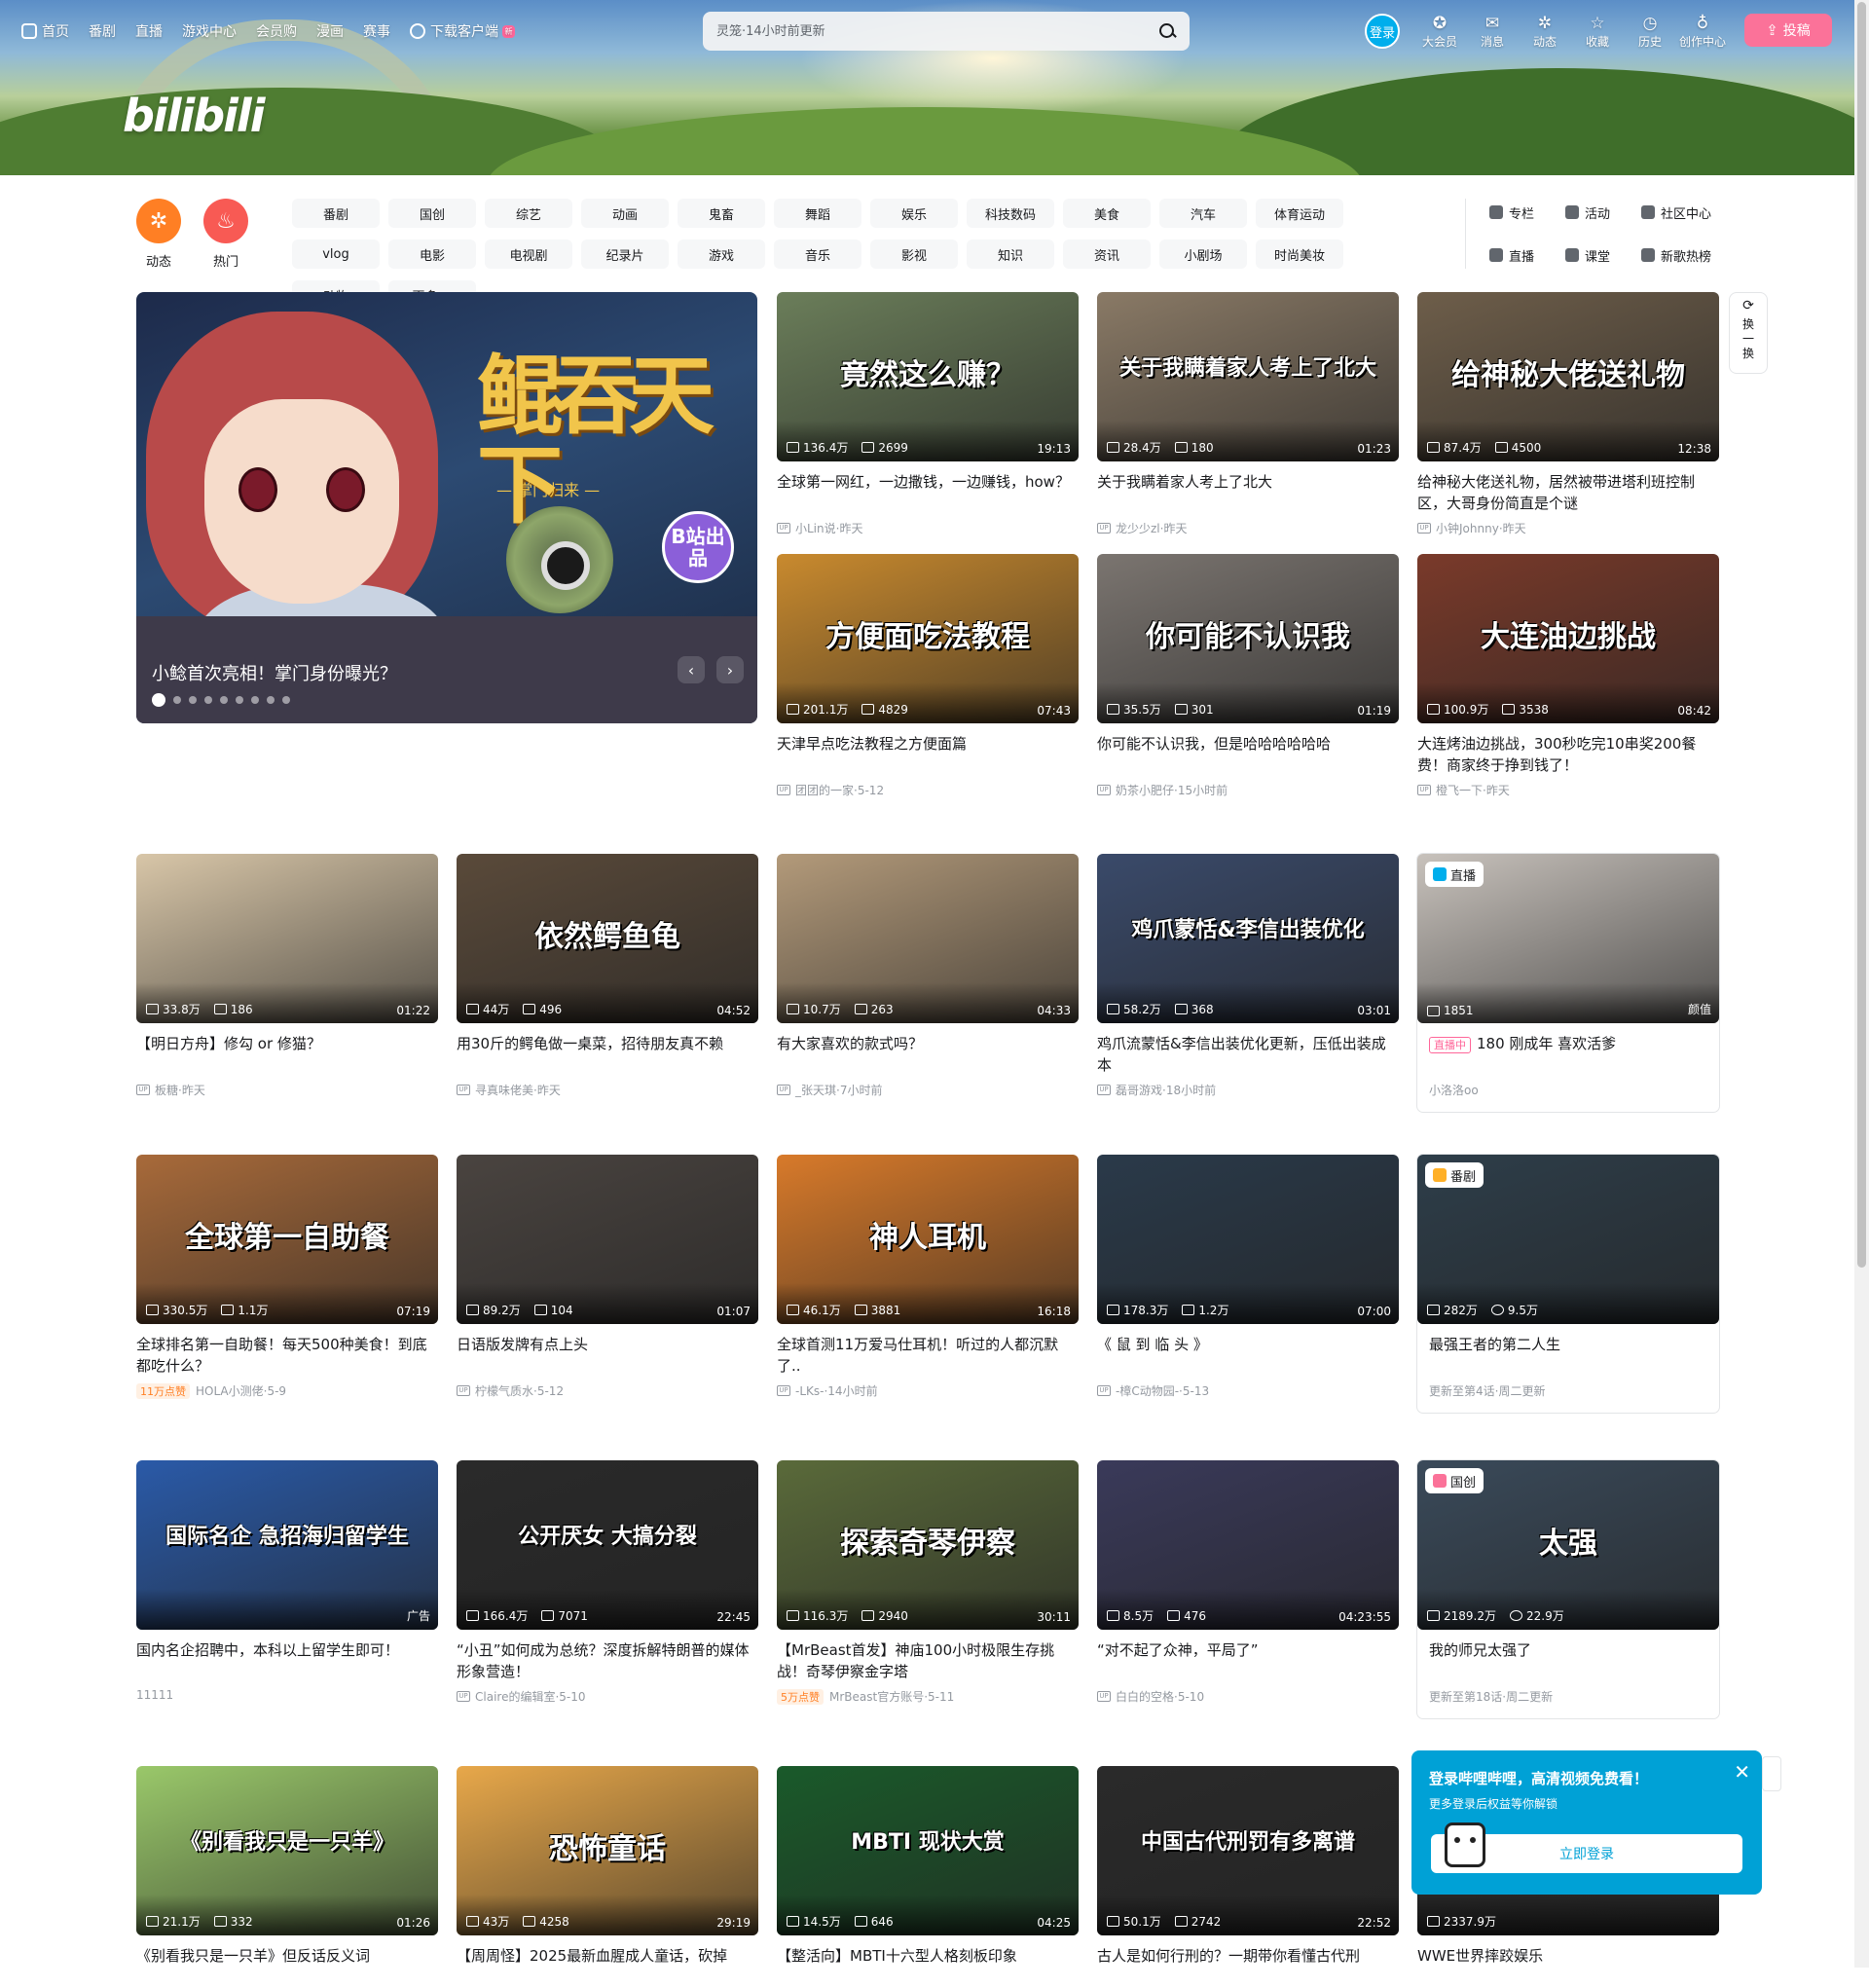 This screenshot has width=1869, height=1988. Describe the element at coordinates (1568, 1545) in the screenshot. I see `video-thumbnail: 太强 国创 2189.2万 22.9万` at that location.